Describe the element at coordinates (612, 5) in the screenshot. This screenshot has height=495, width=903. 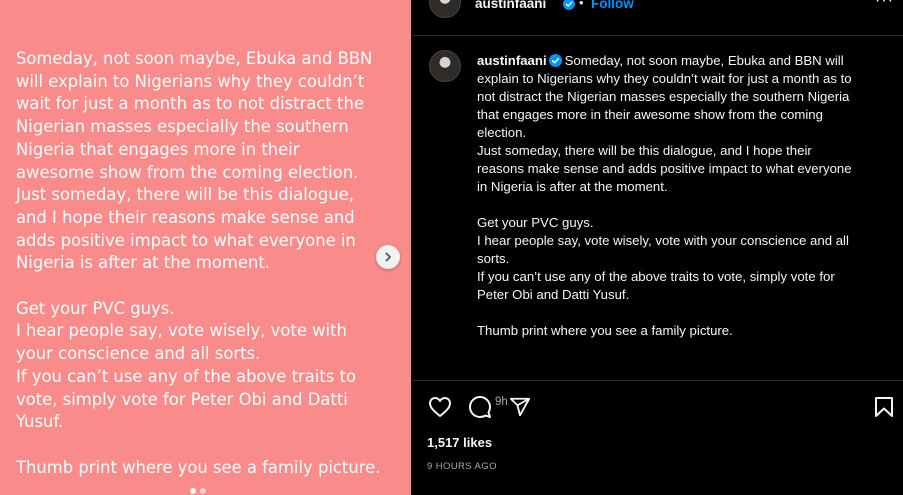
I see `follow-button: Follow` at that location.